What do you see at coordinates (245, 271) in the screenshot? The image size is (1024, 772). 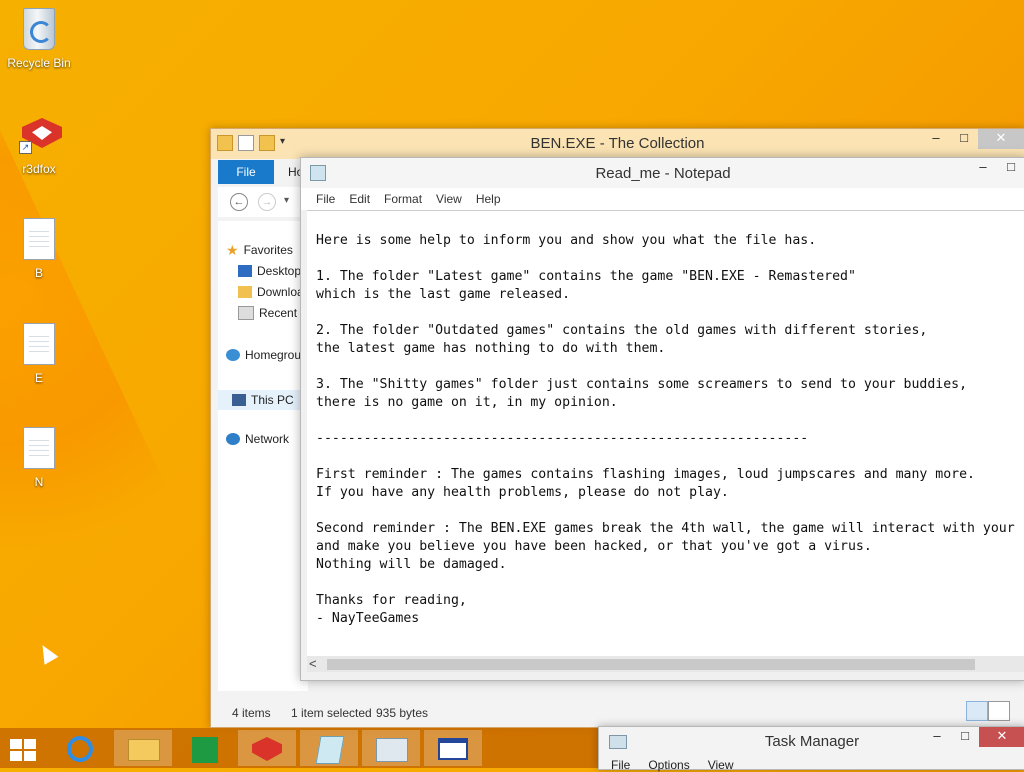 I see `desktop-icon` at bounding box center [245, 271].